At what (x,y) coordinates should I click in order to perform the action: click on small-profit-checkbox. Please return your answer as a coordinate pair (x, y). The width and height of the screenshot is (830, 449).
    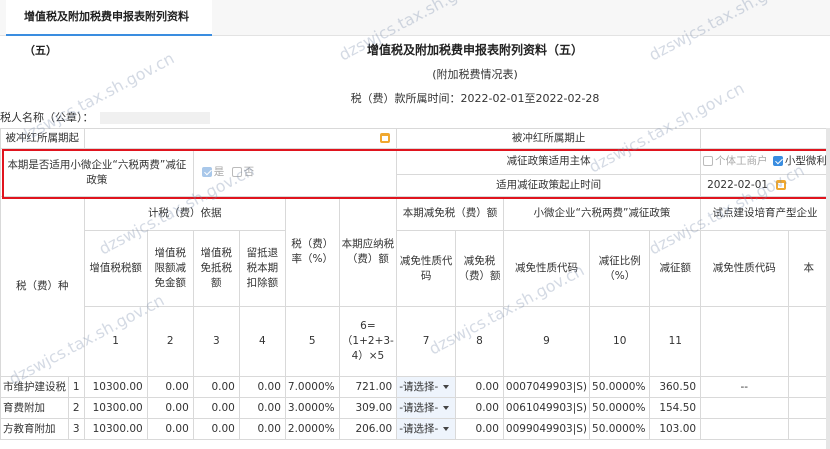
    Looking at the image, I should click on (777, 161).